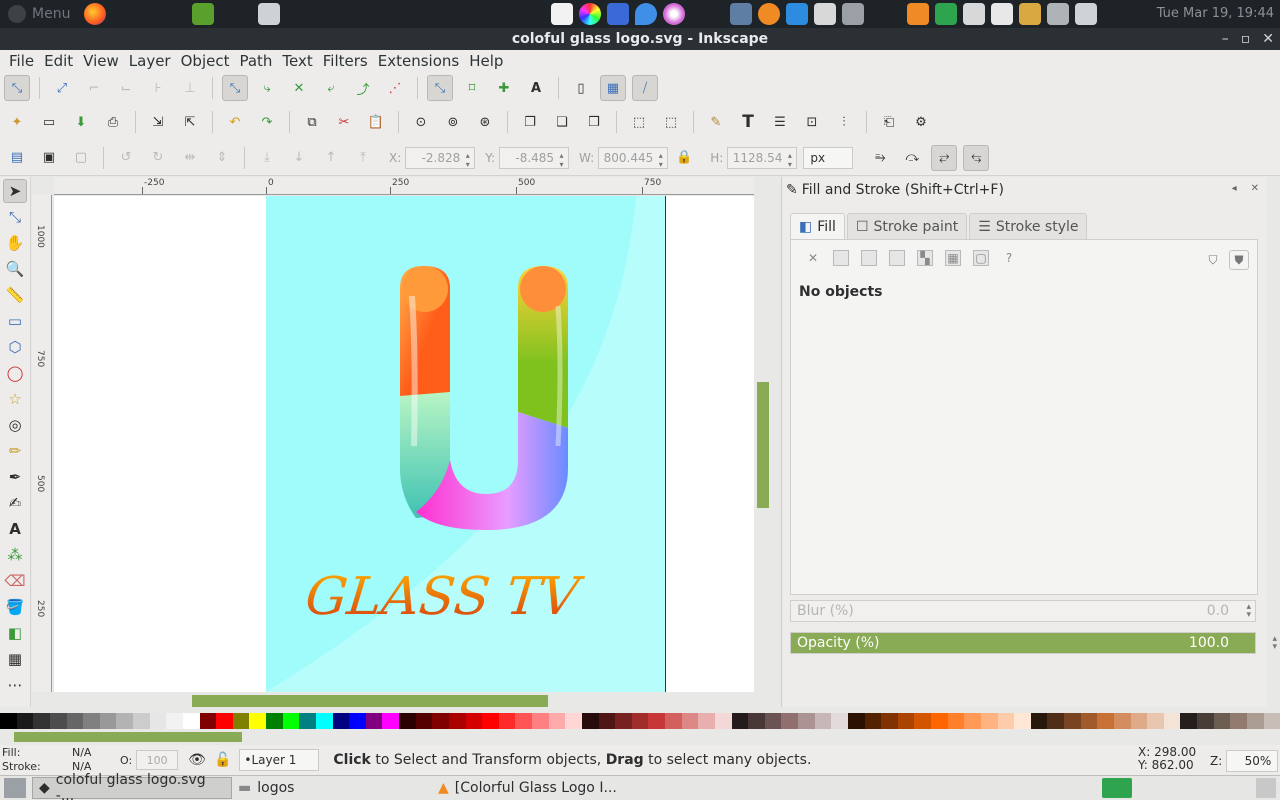  What do you see at coordinates (15, 399) in the screenshot?
I see `star-tool-icon: ☆` at bounding box center [15, 399].